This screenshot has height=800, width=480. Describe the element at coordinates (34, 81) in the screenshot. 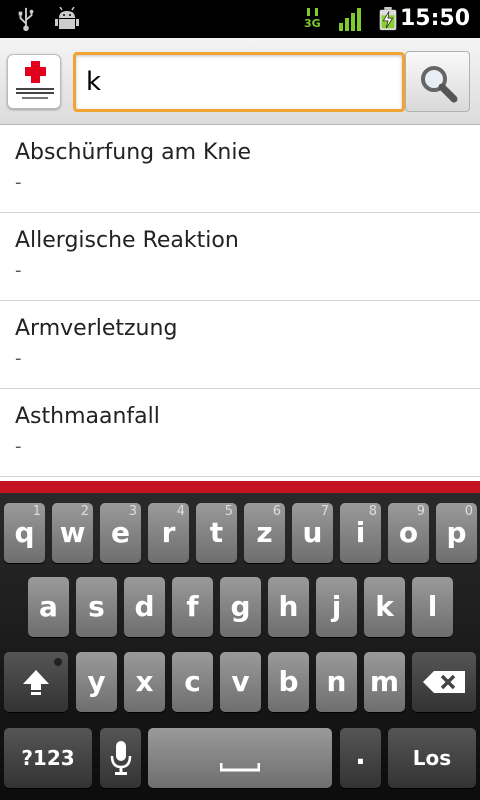

I see `red-cross-logo` at that location.